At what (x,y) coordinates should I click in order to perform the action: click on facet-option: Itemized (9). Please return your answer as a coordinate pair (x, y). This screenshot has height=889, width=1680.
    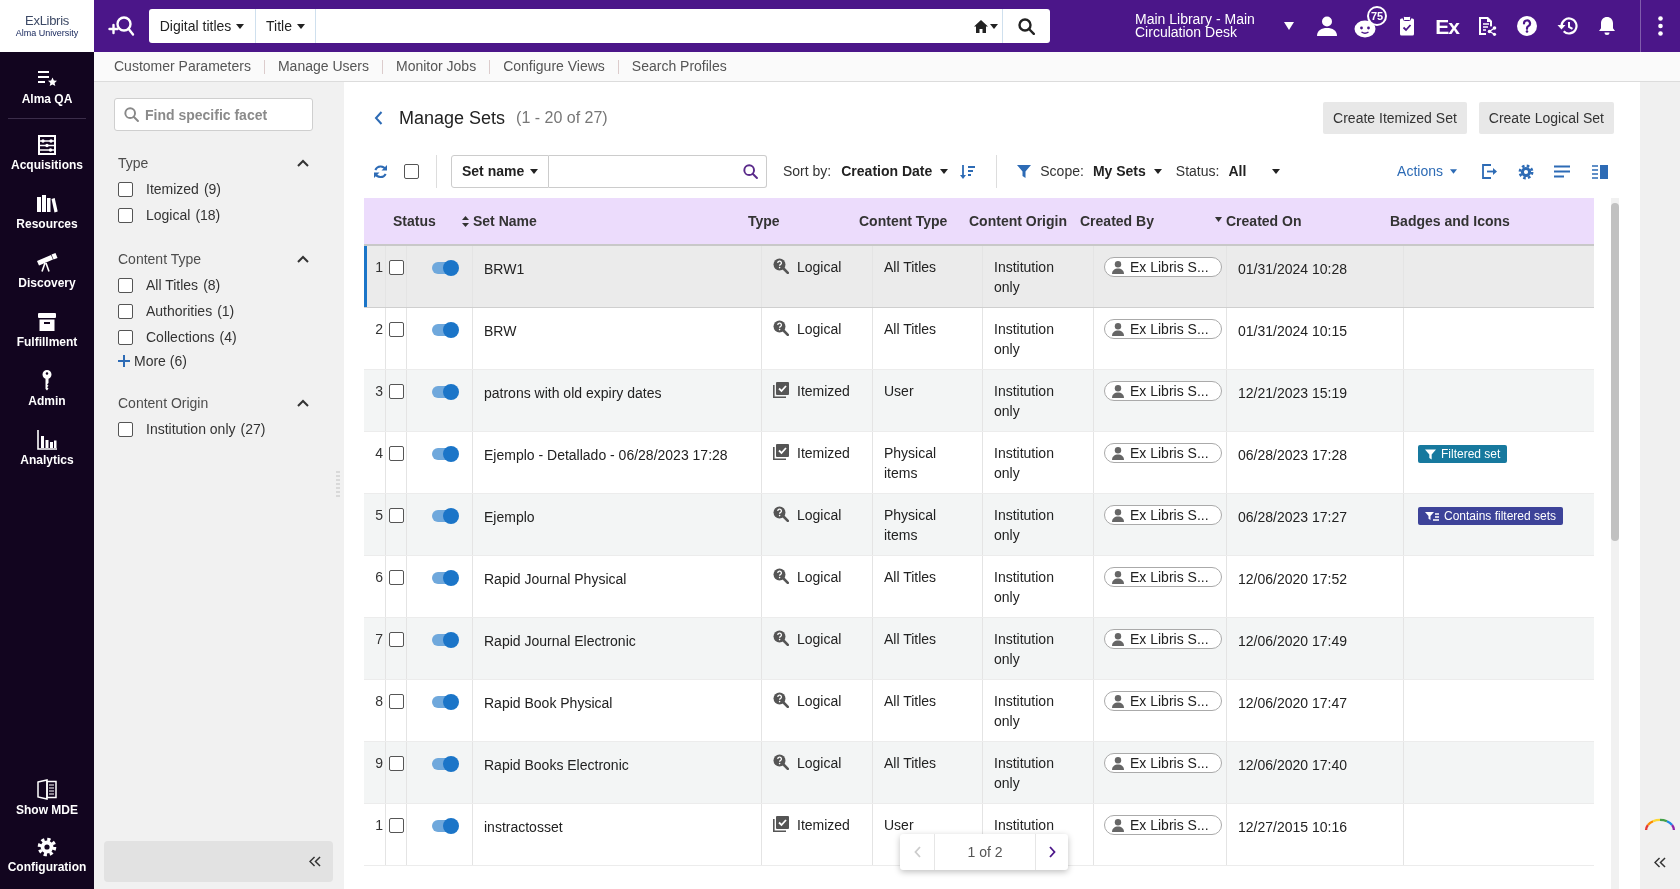
    Looking at the image, I should click on (184, 189).